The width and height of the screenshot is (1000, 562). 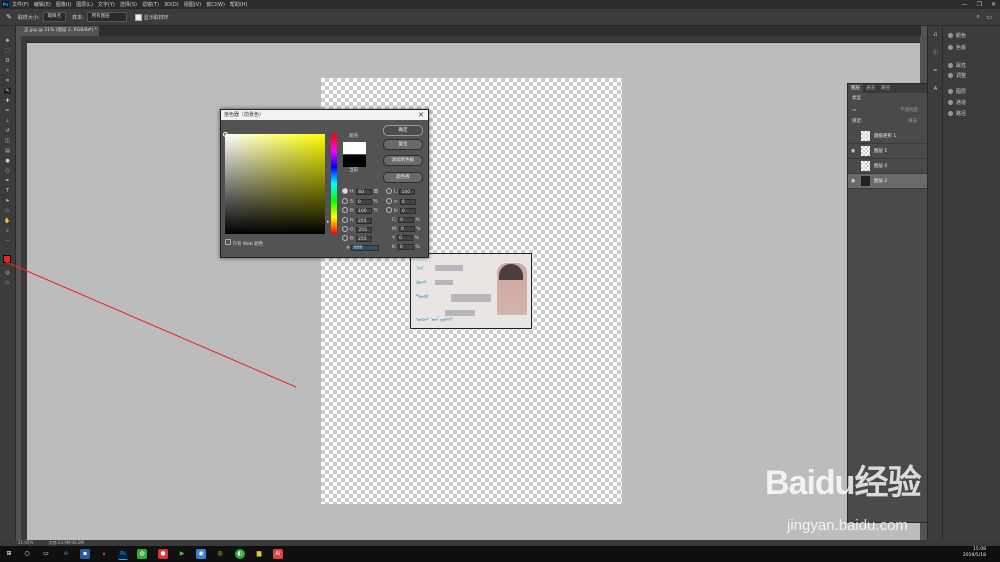 I want to click on cortana-icon: ○, so click(x=27, y=554).